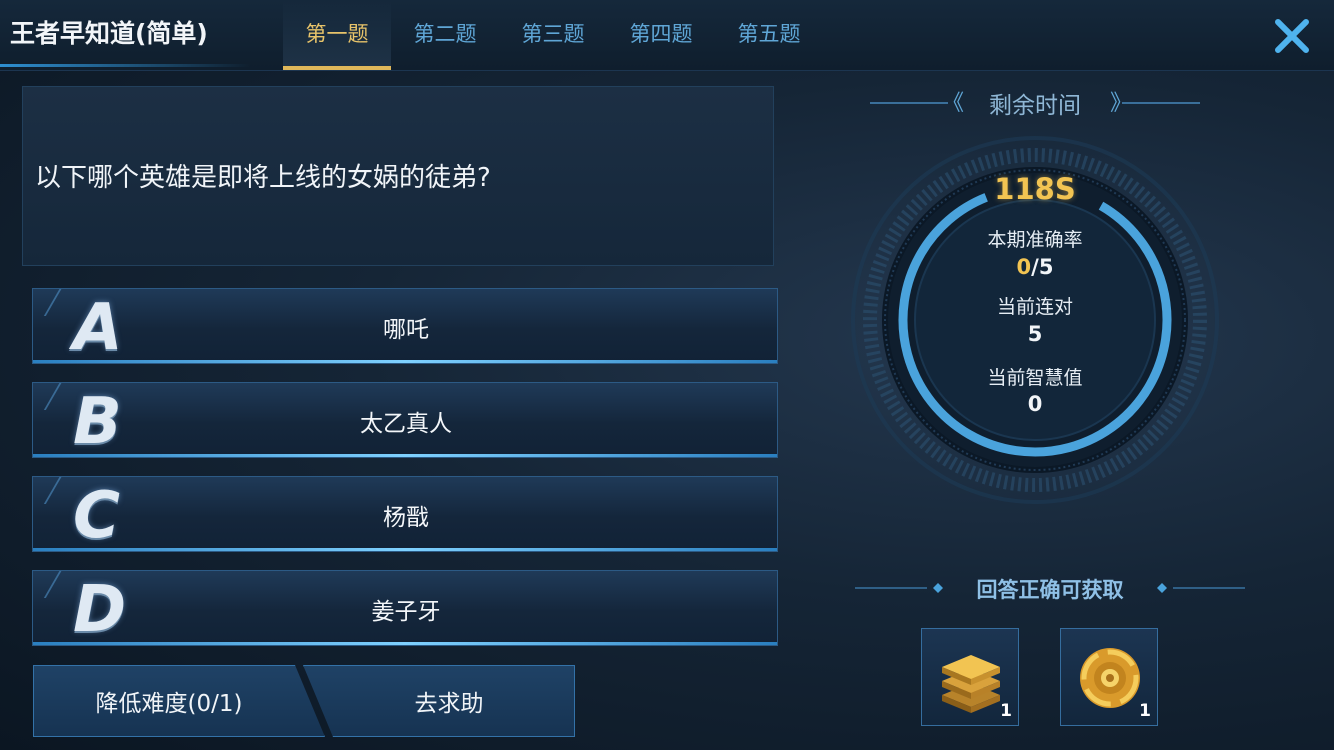  I want to click on accuracy-label: 本期准确率, so click(1035, 240).